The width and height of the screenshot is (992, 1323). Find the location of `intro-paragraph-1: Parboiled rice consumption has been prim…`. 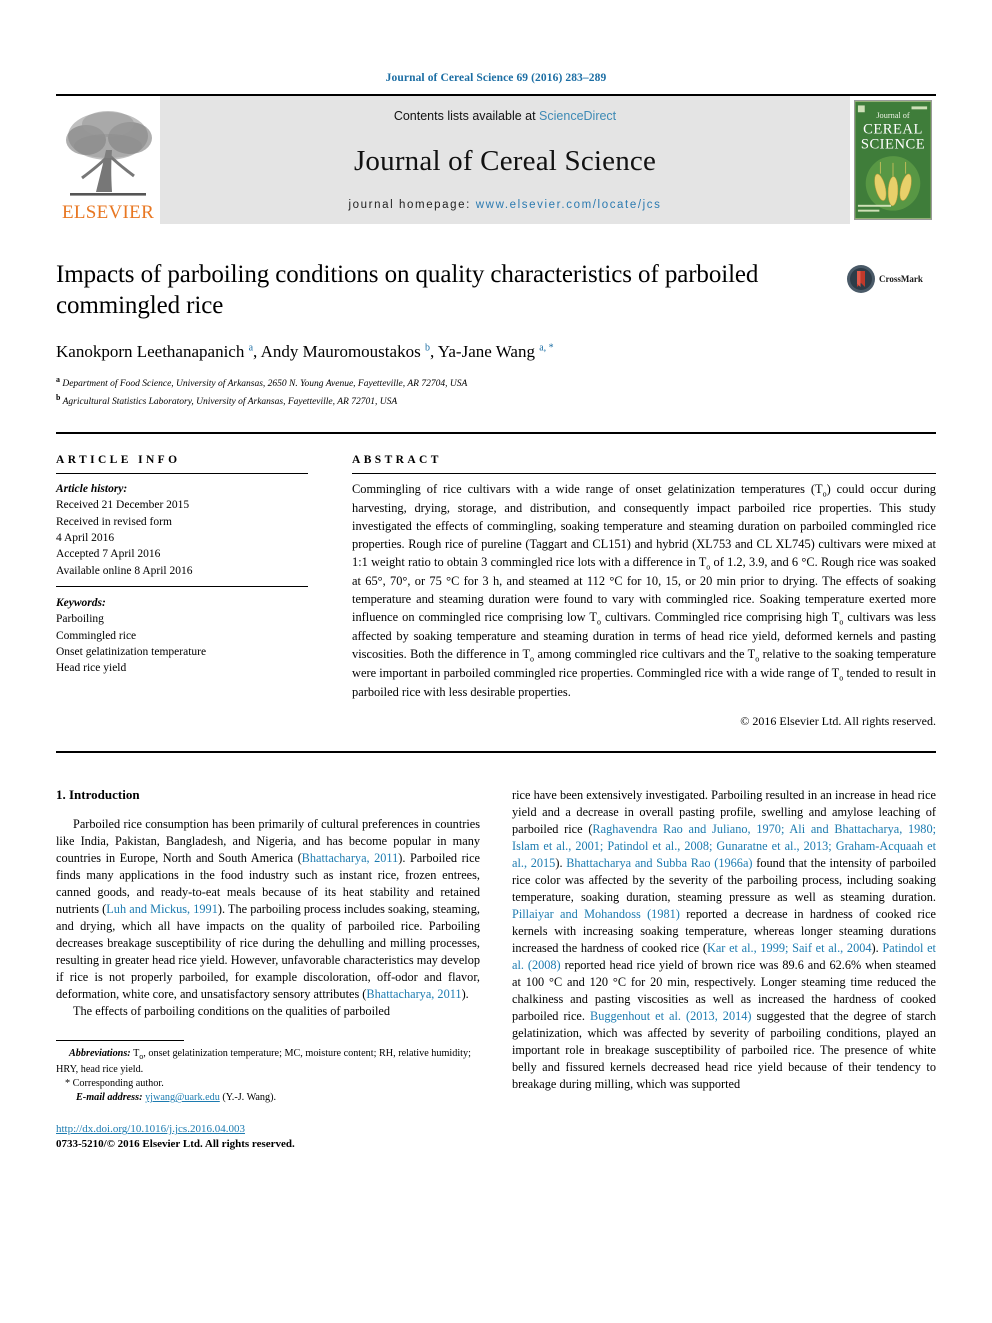

intro-paragraph-1: Parboiled rice consumption has been prim… is located at coordinates (268, 909).